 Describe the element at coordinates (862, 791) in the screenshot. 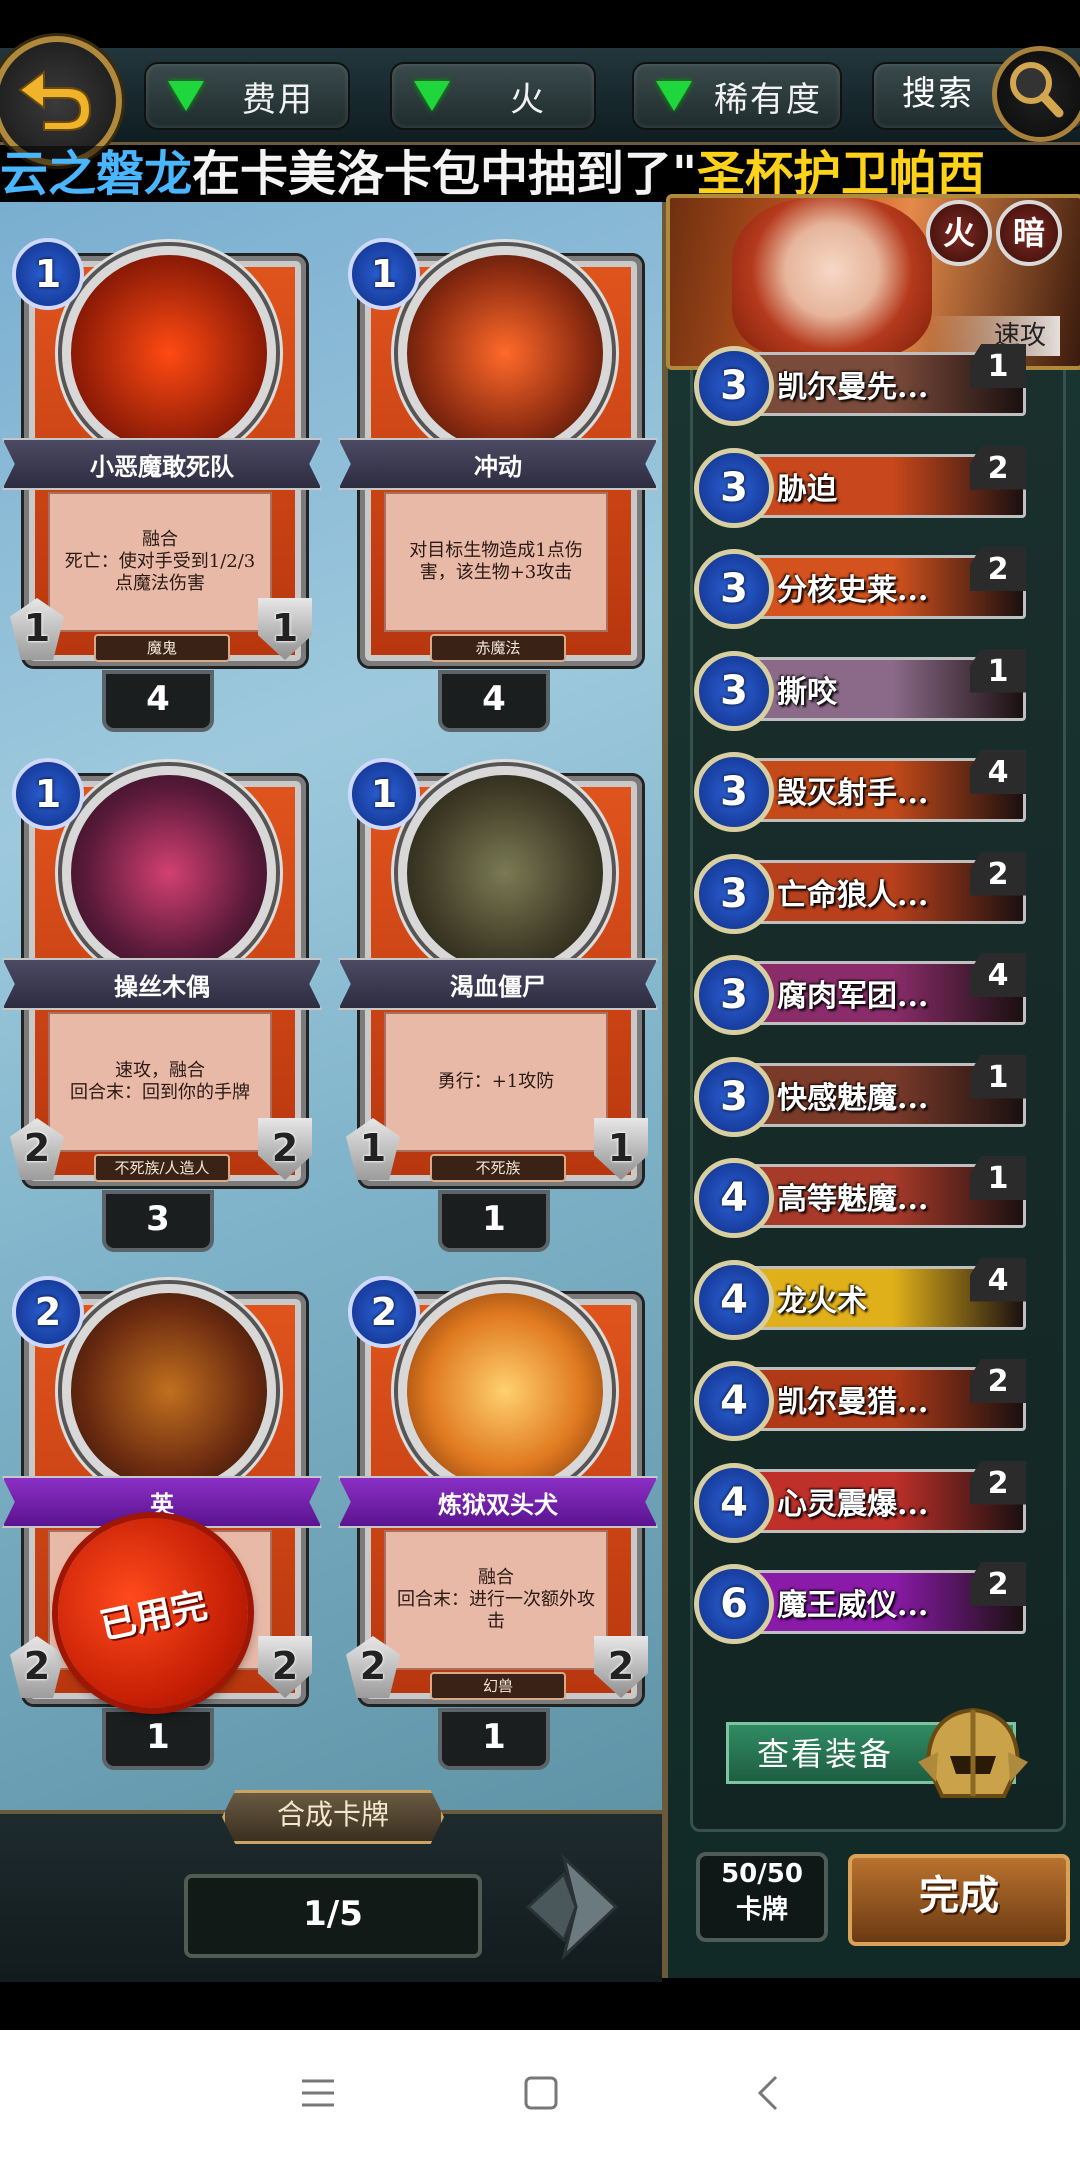

I see `deck-card-row: 毁灭射手... 3 4` at that location.